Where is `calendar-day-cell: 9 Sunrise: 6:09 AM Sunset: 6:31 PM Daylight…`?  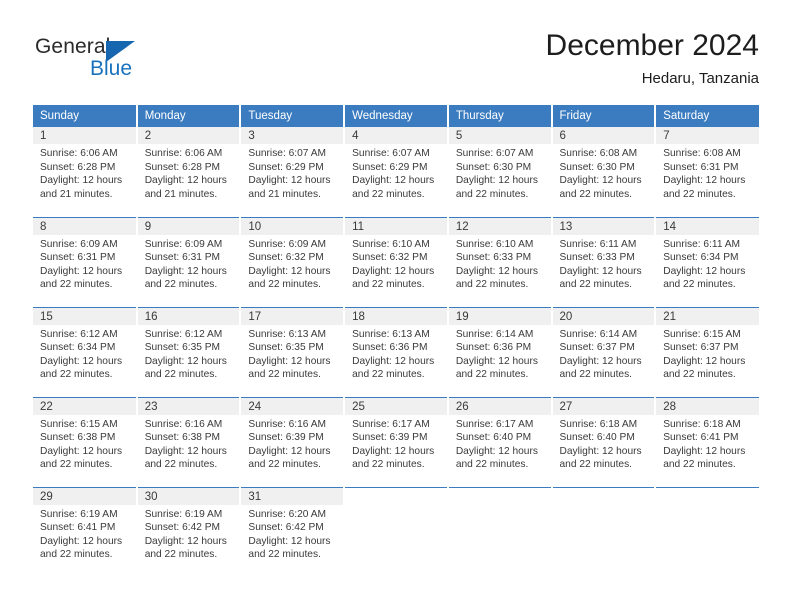 calendar-day-cell: 9 Sunrise: 6:09 AM Sunset: 6:31 PM Daylight… is located at coordinates (189, 261).